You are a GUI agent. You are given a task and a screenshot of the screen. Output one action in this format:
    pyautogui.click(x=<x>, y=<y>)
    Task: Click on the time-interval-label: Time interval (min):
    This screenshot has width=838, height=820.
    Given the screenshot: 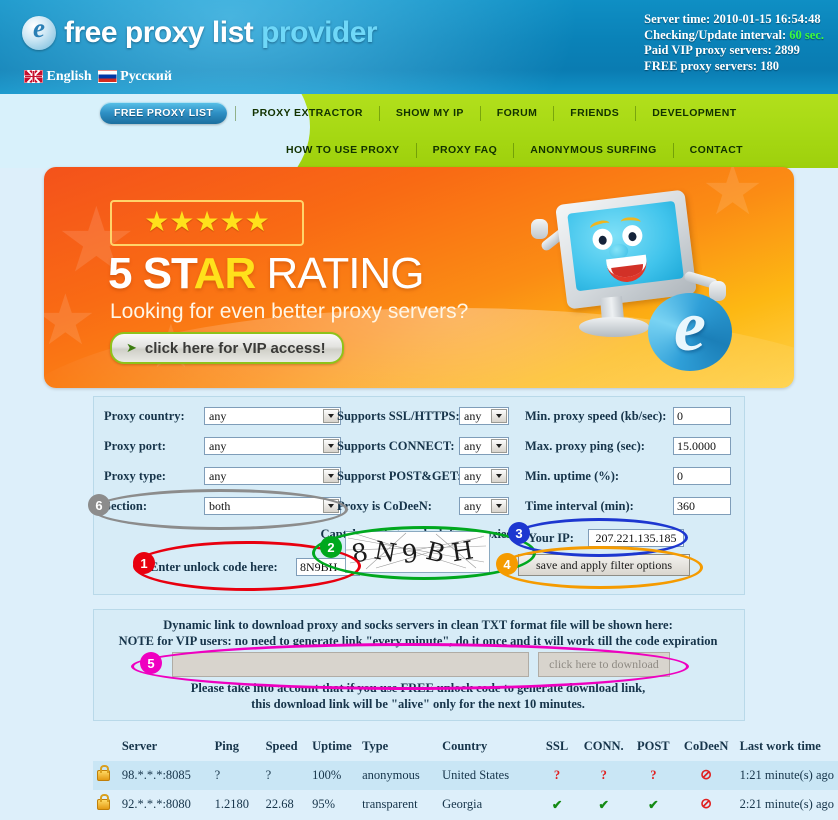 What is the action you would take?
    pyautogui.click(x=579, y=505)
    